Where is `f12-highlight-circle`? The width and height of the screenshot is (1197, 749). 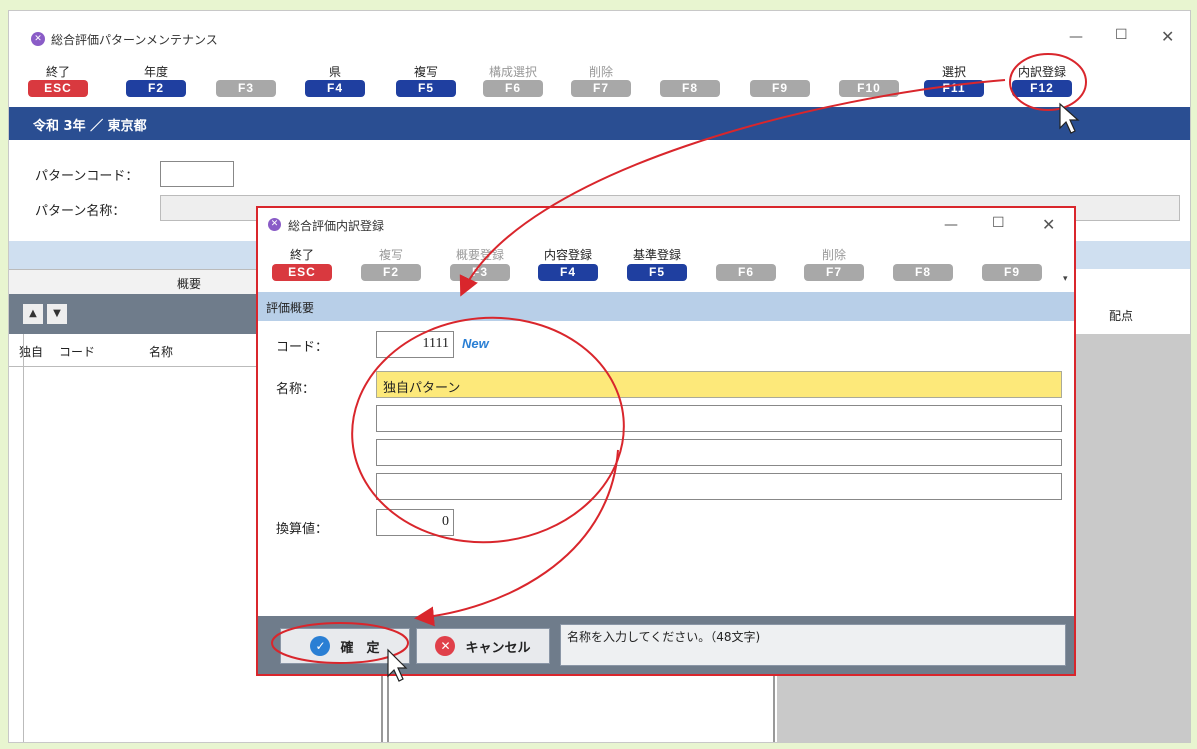
f12-highlight-circle is located at coordinates (1048, 82).